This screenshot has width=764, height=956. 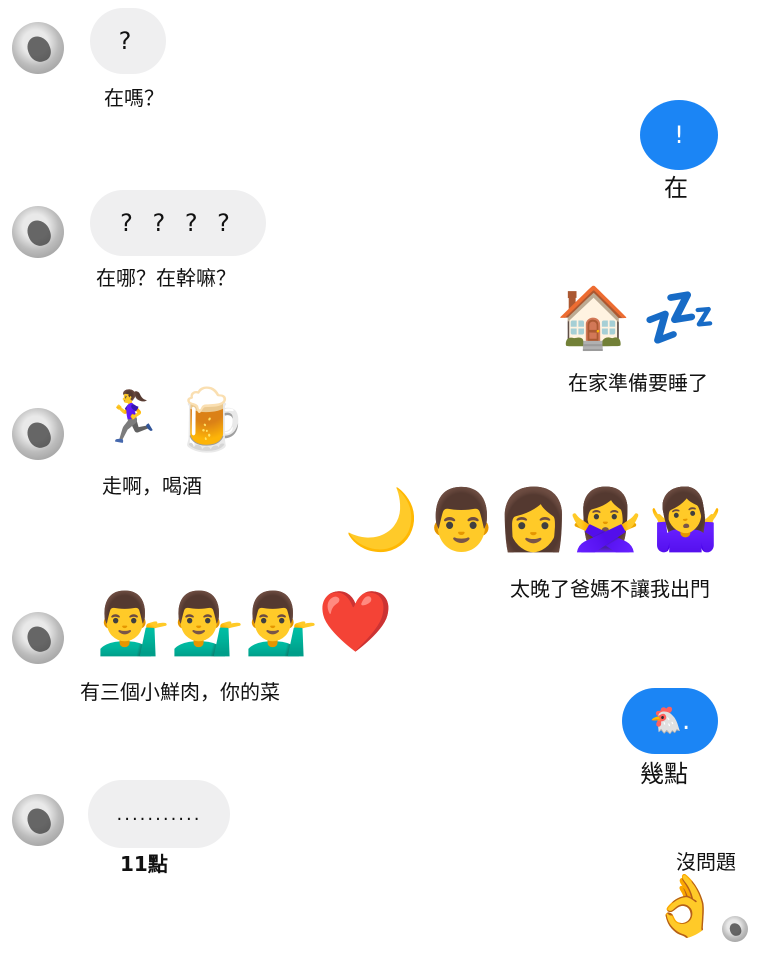 What do you see at coordinates (610, 589) in the screenshot?
I see `message-caption: 太晚了爸媽不讓我出門` at bounding box center [610, 589].